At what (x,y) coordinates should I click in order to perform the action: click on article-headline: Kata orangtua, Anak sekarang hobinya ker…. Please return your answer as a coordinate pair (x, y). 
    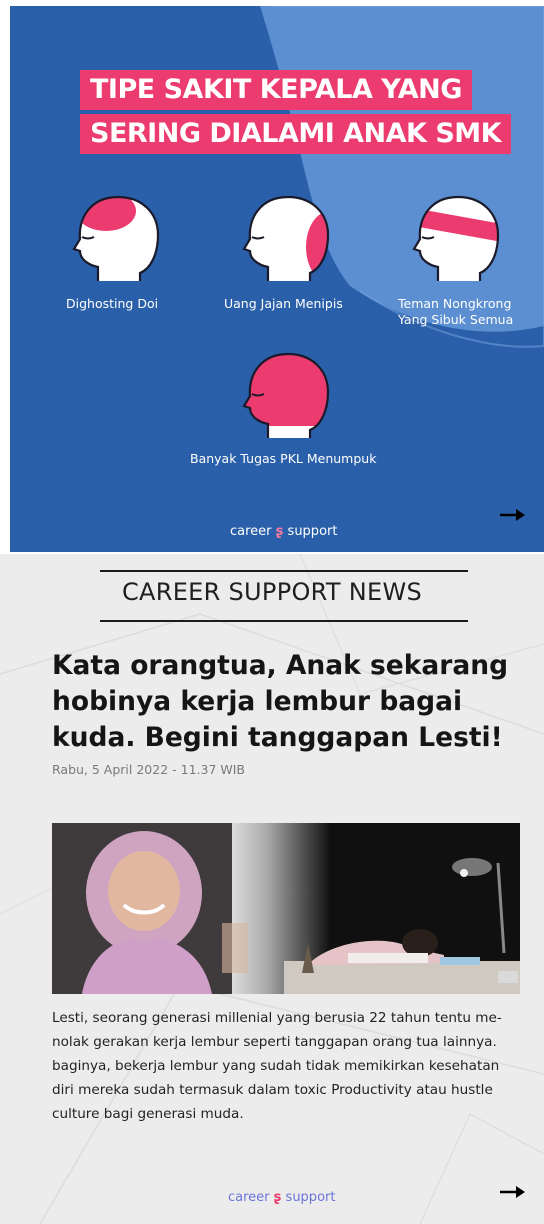
    Looking at the image, I should click on (280, 701).